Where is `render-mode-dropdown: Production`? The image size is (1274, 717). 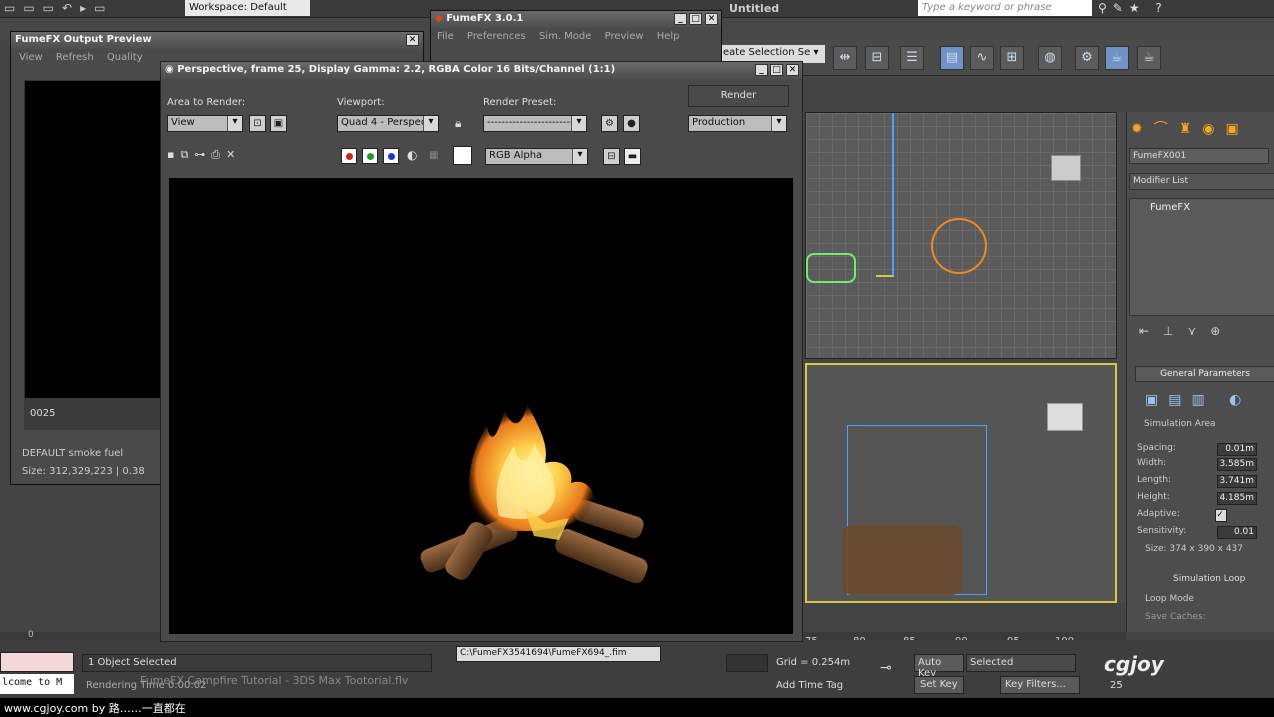 render-mode-dropdown: Production is located at coordinates (737, 123).